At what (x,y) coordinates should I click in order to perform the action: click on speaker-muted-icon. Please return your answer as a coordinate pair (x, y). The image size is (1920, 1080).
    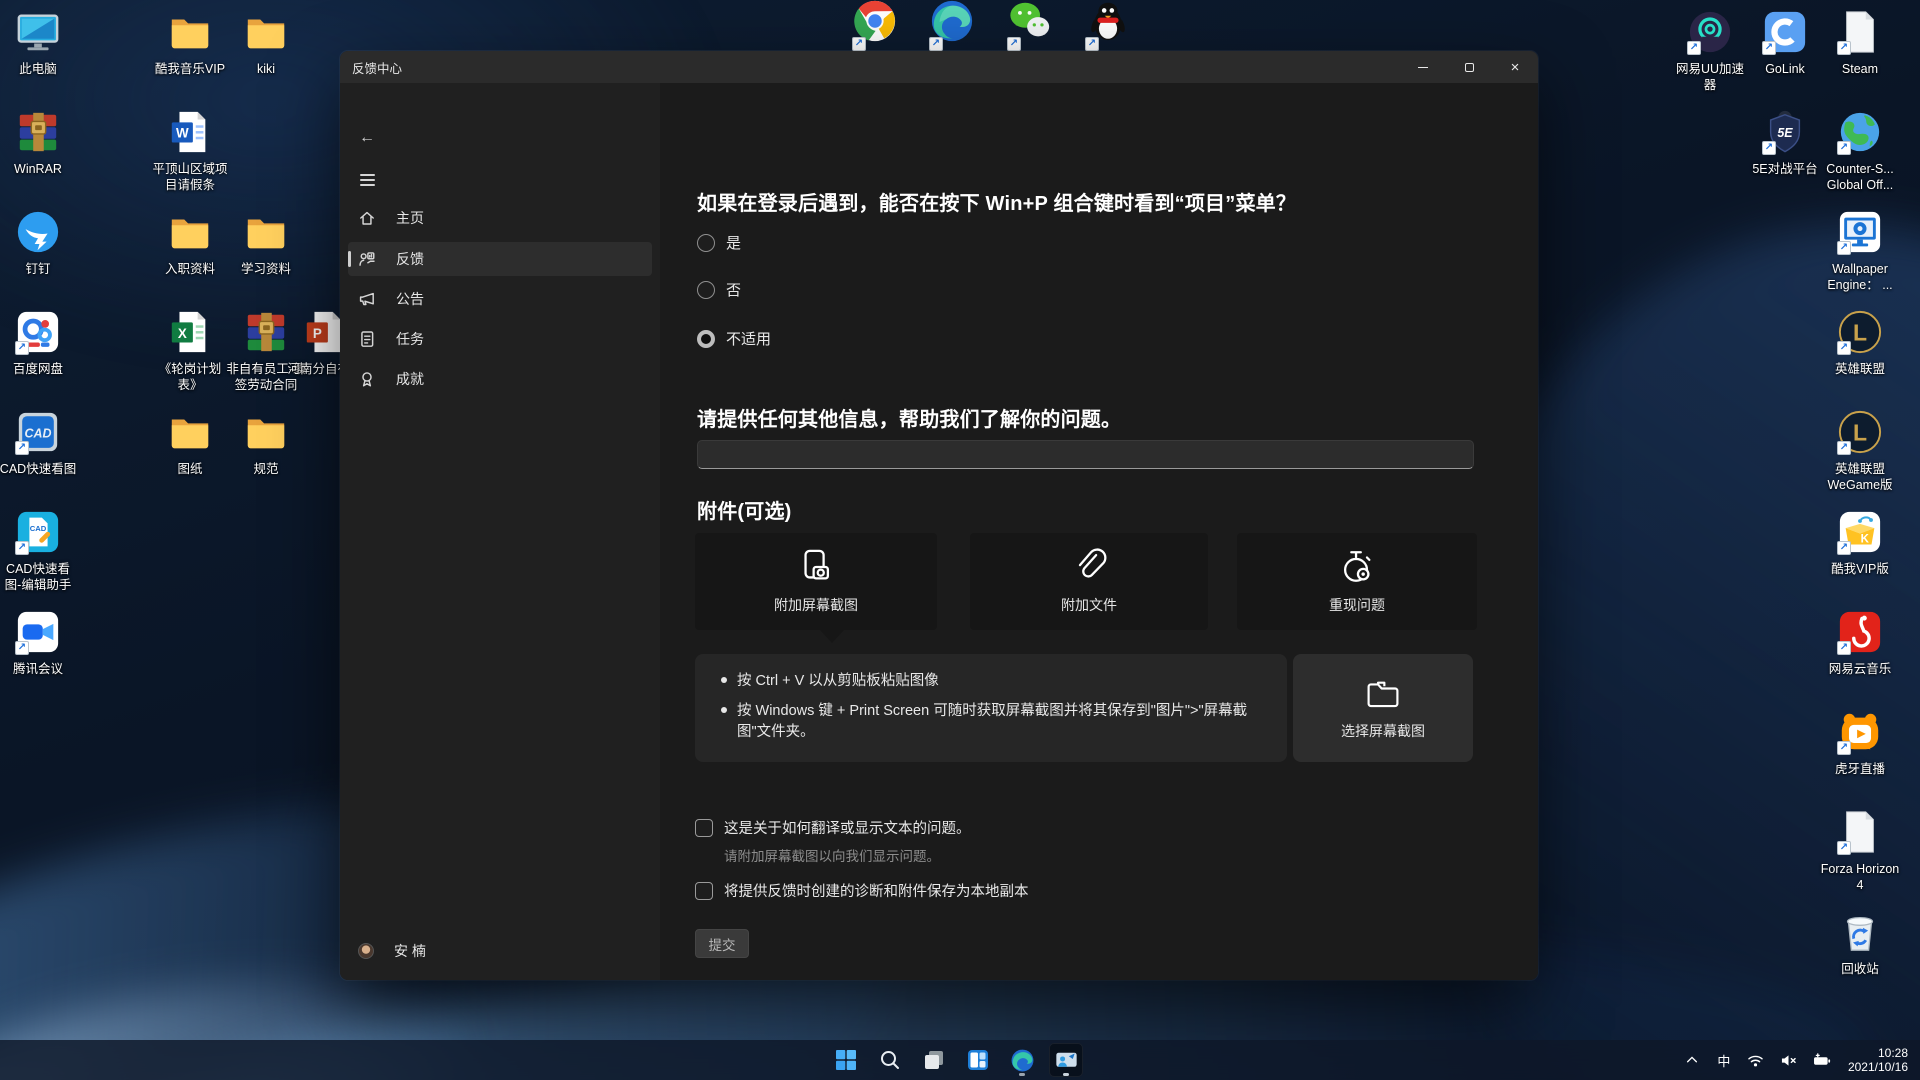
    Looking at the image, I should click on (1789, 1060).